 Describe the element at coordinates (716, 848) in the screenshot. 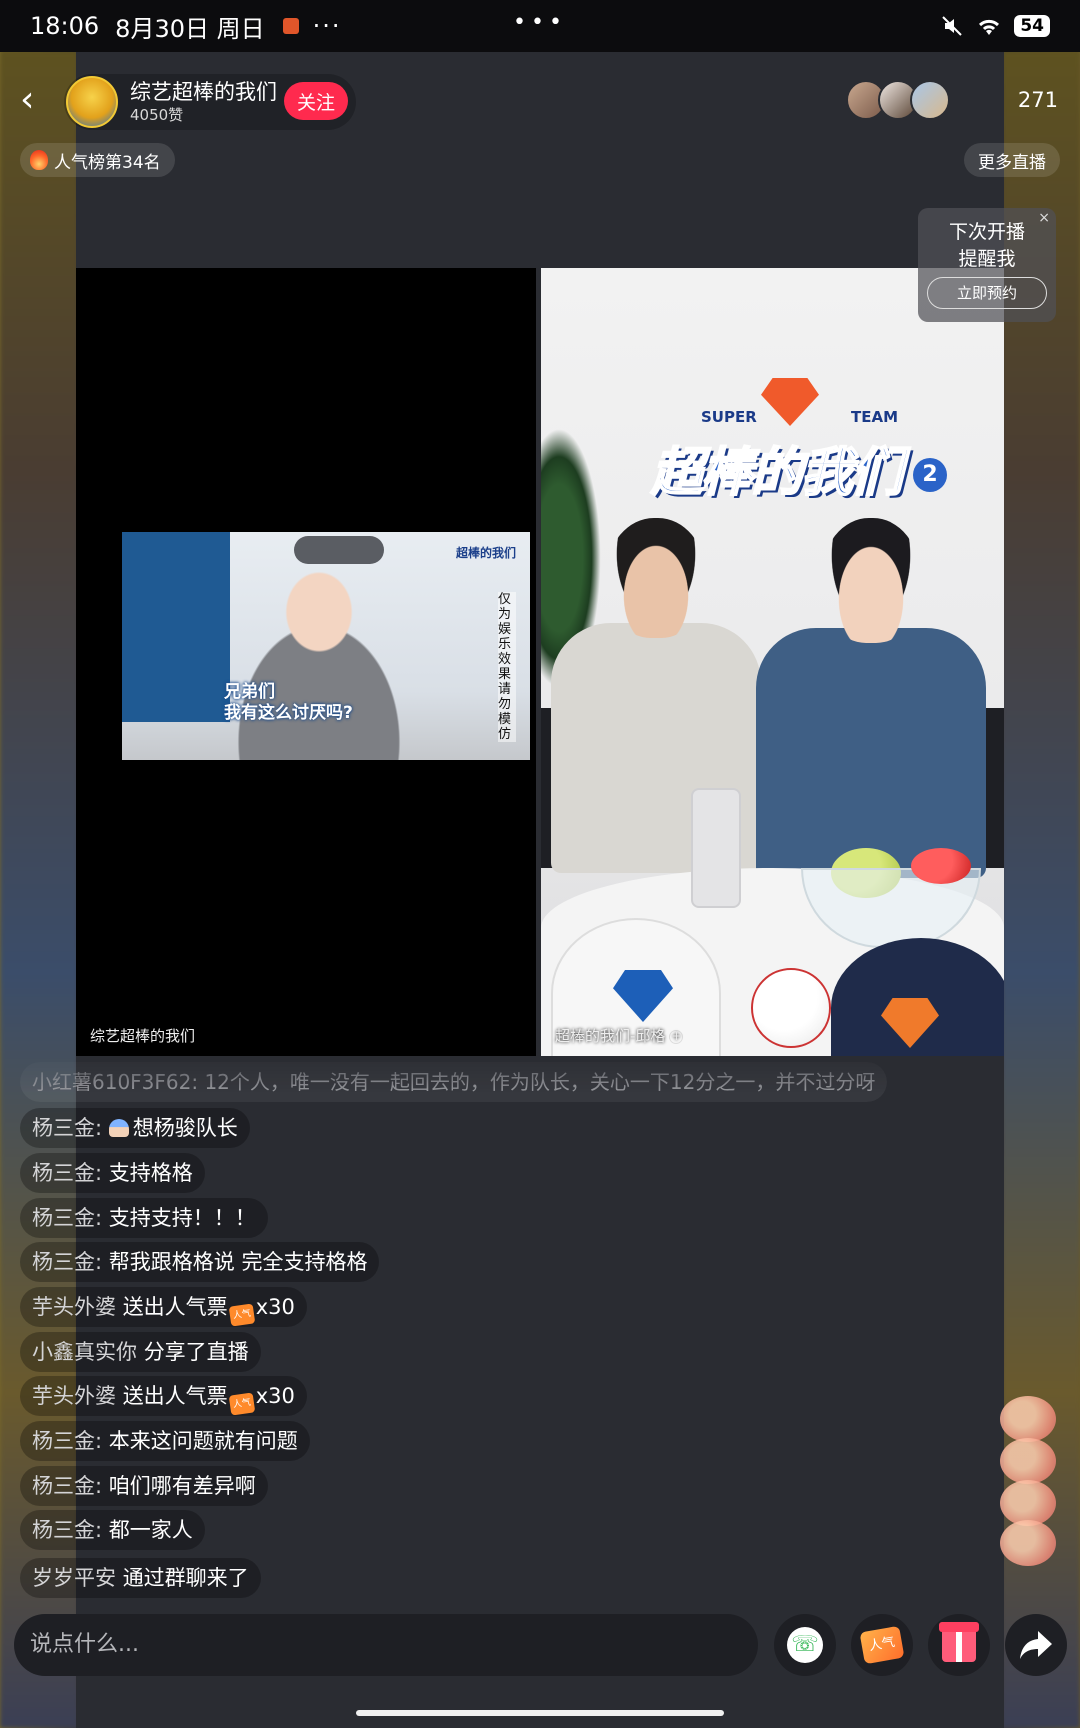

I see `phone-stand` at that location.